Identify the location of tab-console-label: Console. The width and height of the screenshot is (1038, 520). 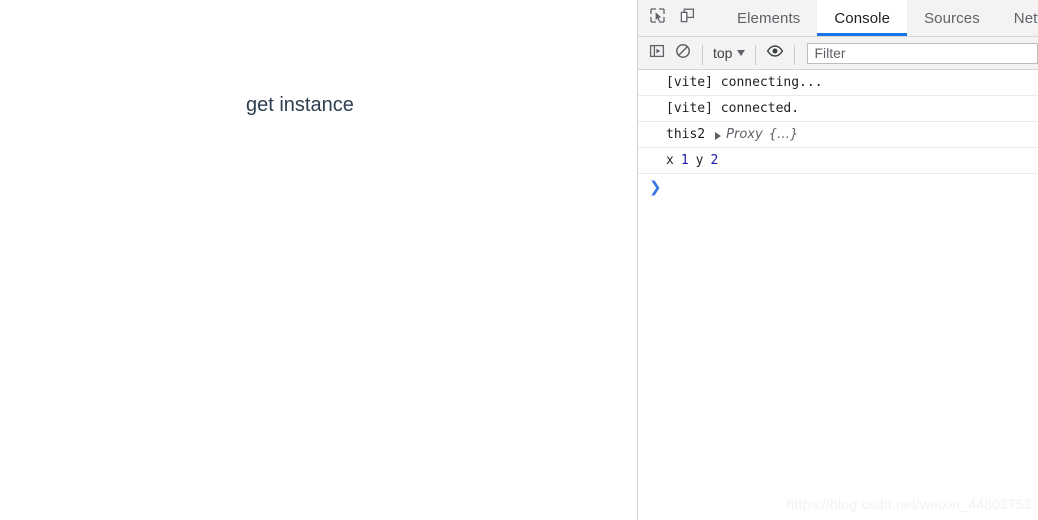
(862, 18).